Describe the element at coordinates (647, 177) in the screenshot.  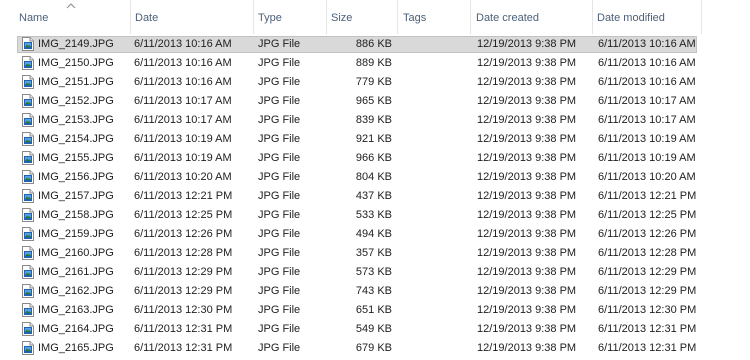
I see `file-date-modified: 6/11/2013 10:20 AM` at that location.